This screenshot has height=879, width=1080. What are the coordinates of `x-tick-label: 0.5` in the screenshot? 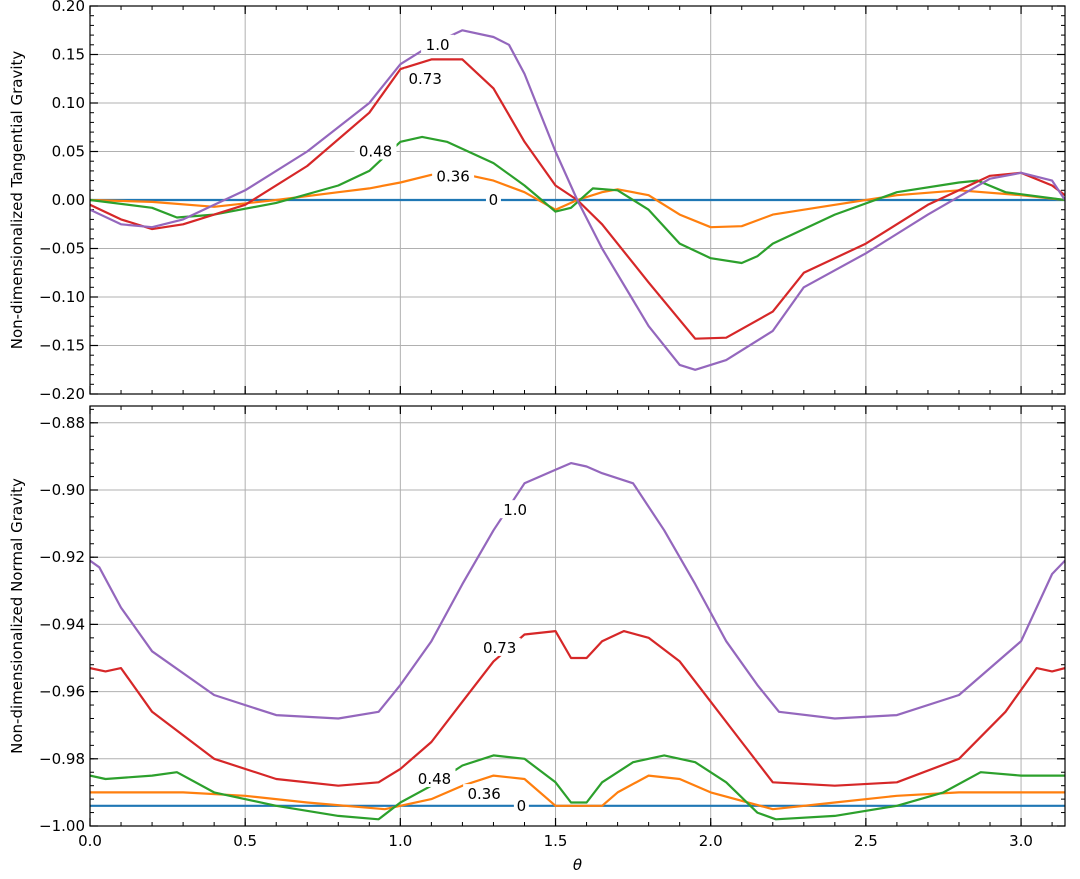 It's located at (245, 841).